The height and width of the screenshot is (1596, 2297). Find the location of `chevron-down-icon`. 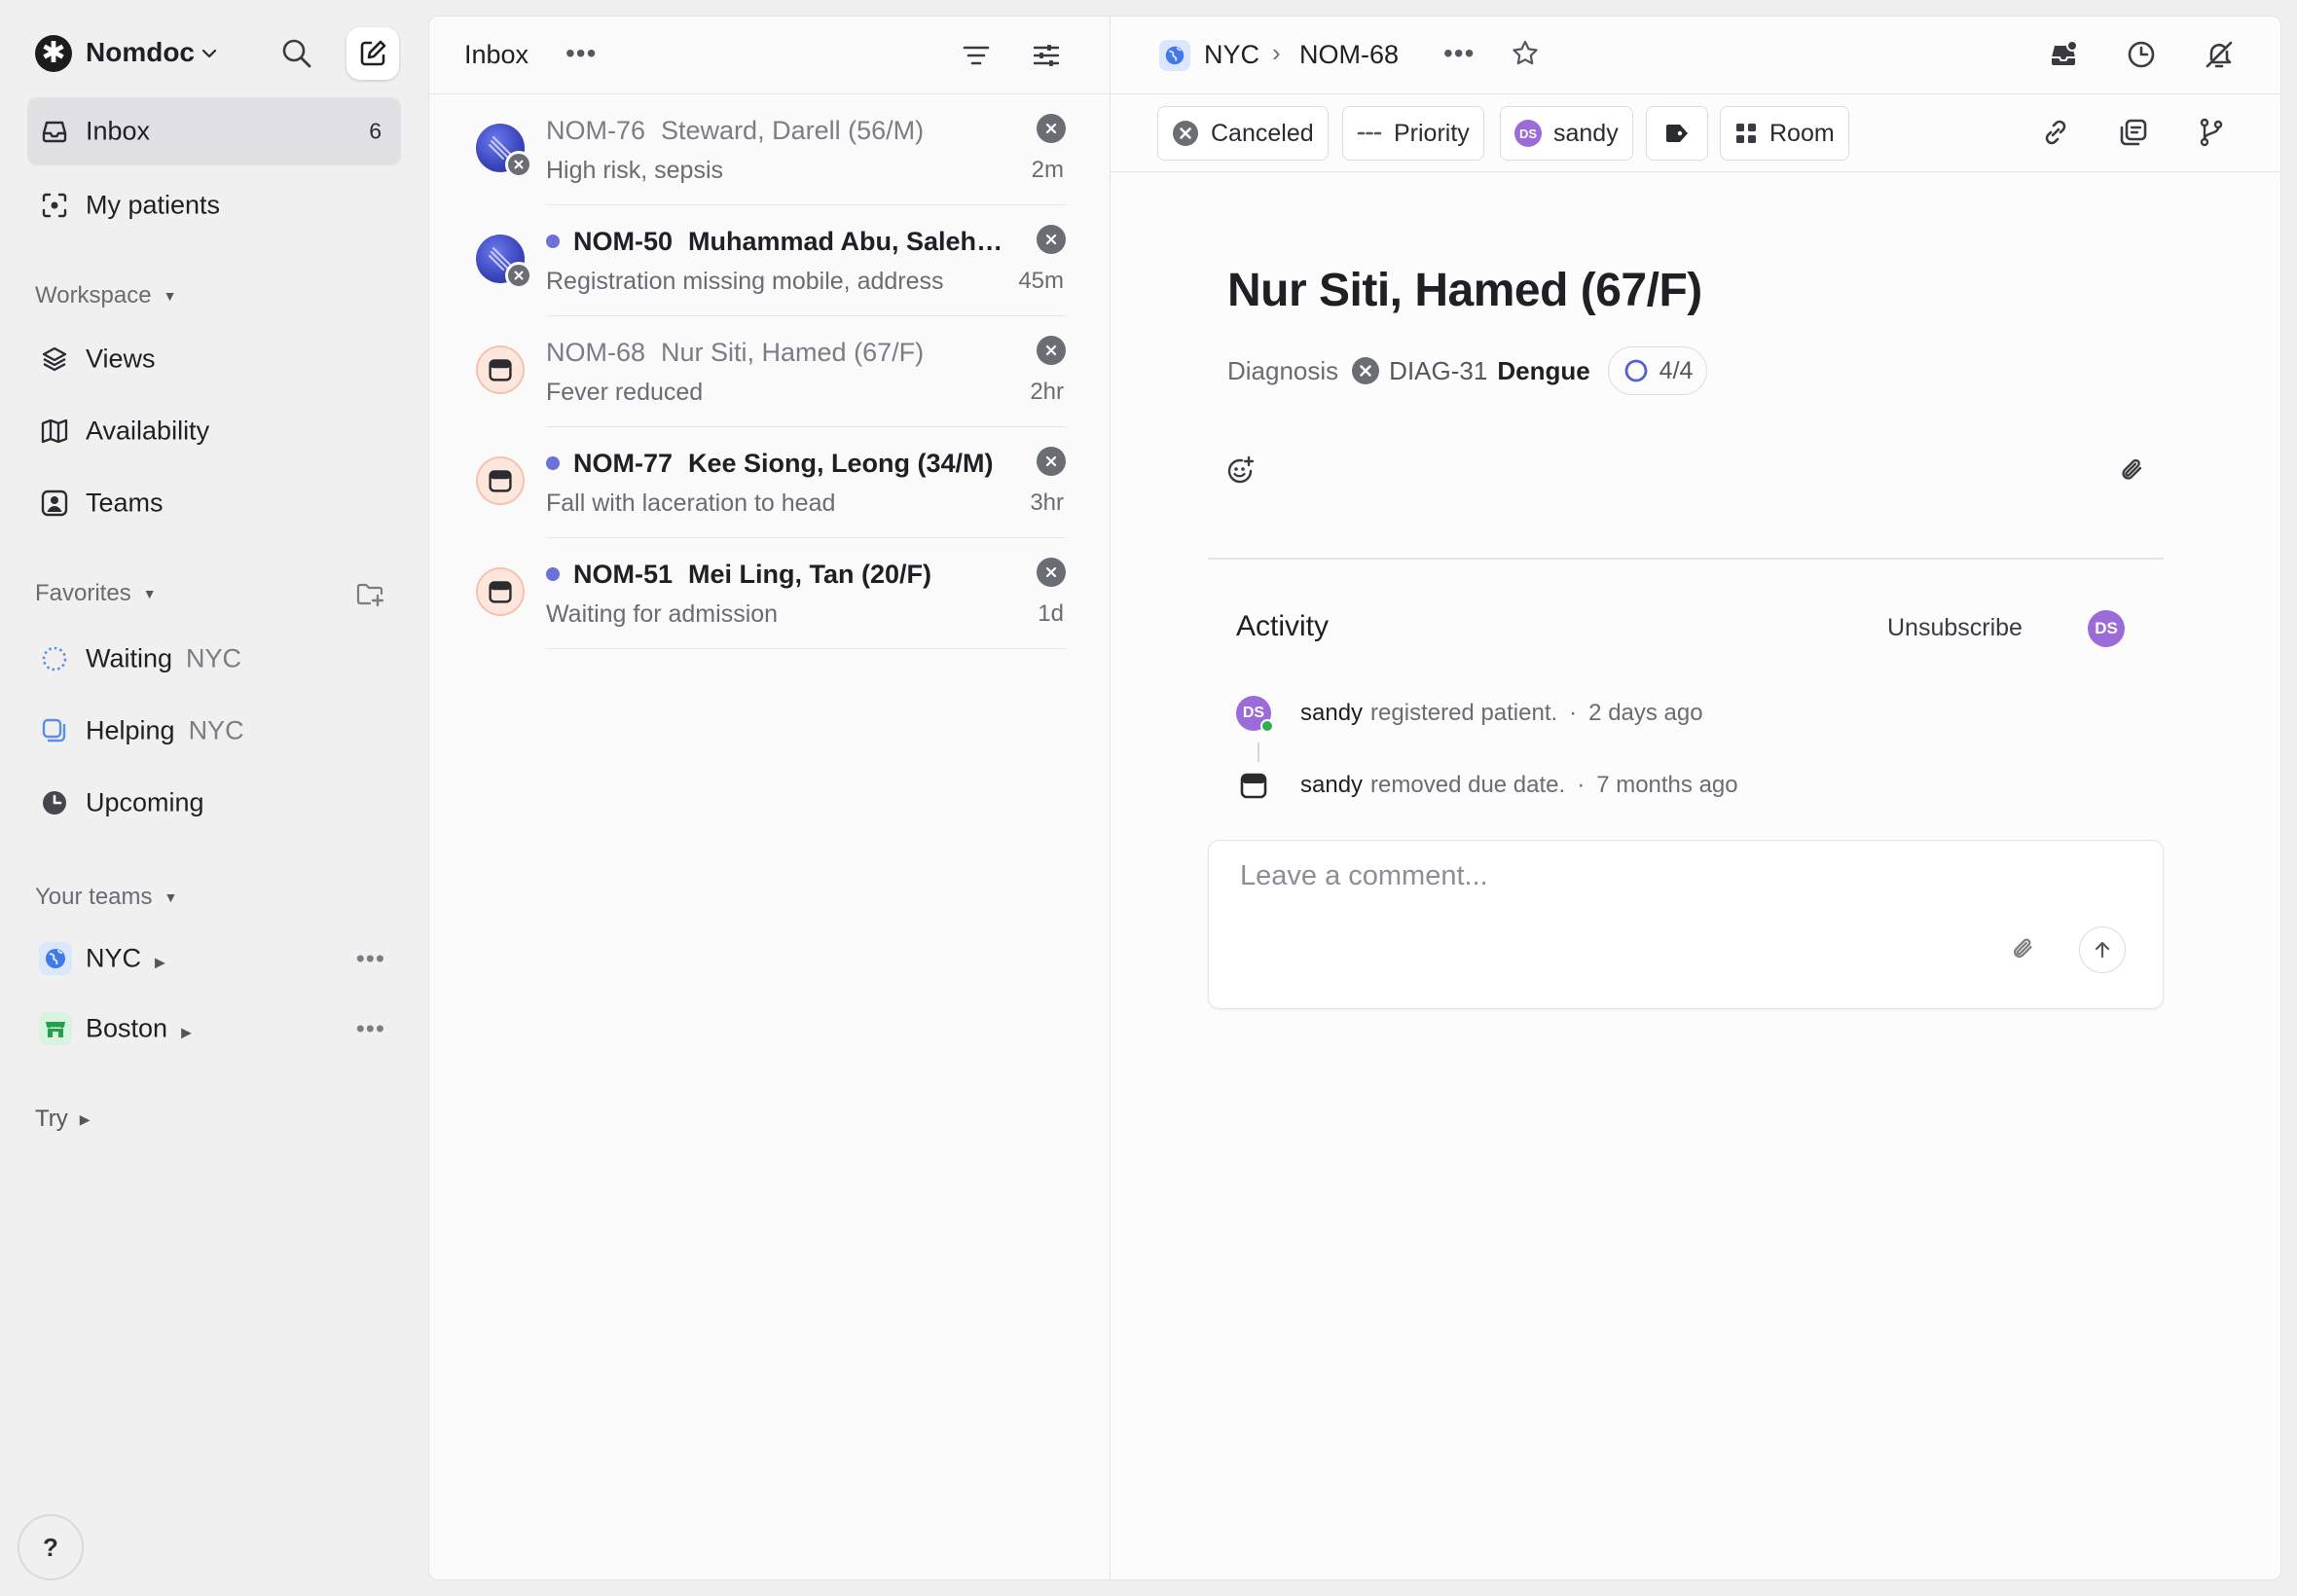

chevron-down-icon is located at coordinates (210, 53).